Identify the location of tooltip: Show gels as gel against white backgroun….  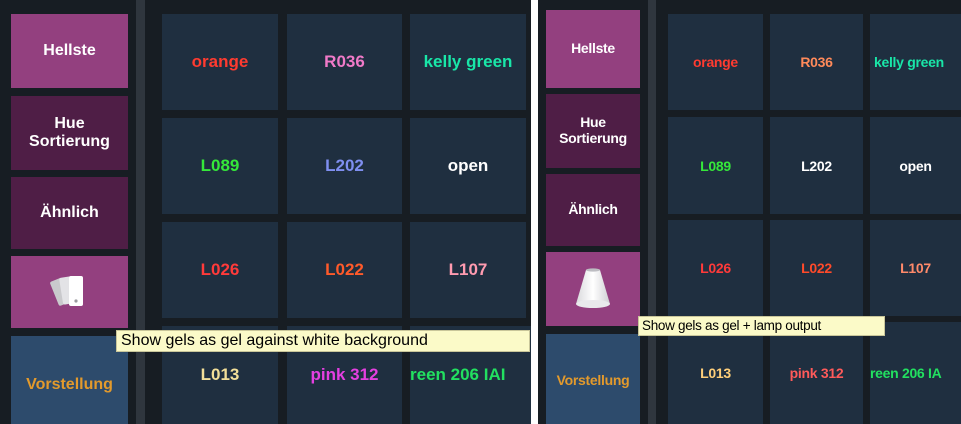
(323, 341).